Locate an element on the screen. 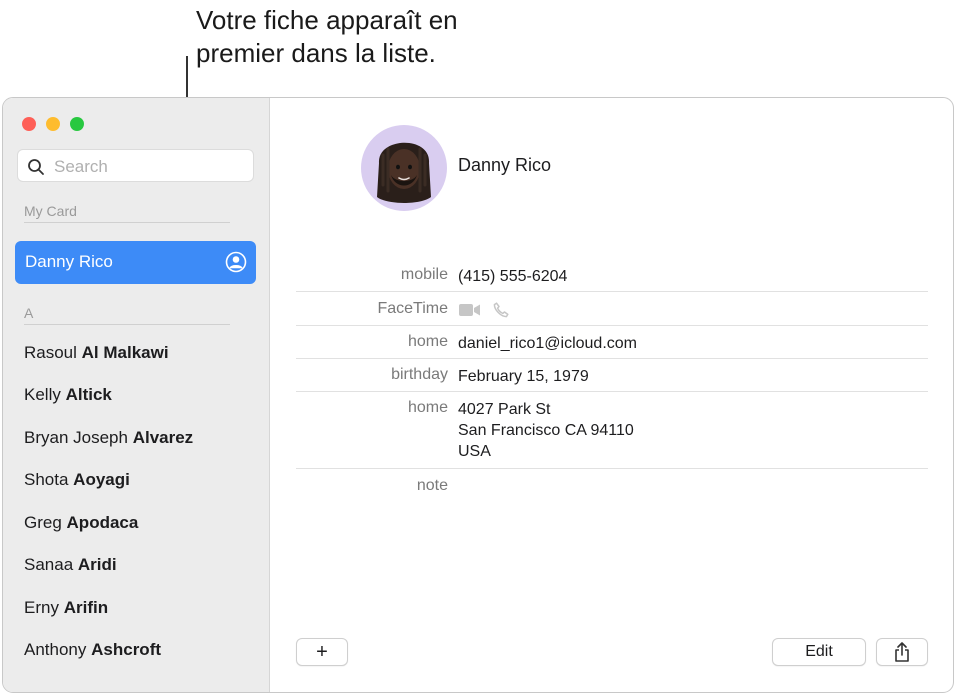 The height and width of the screenshot is (694, 955). field-label-note: note is located at coordinates (432, 485).